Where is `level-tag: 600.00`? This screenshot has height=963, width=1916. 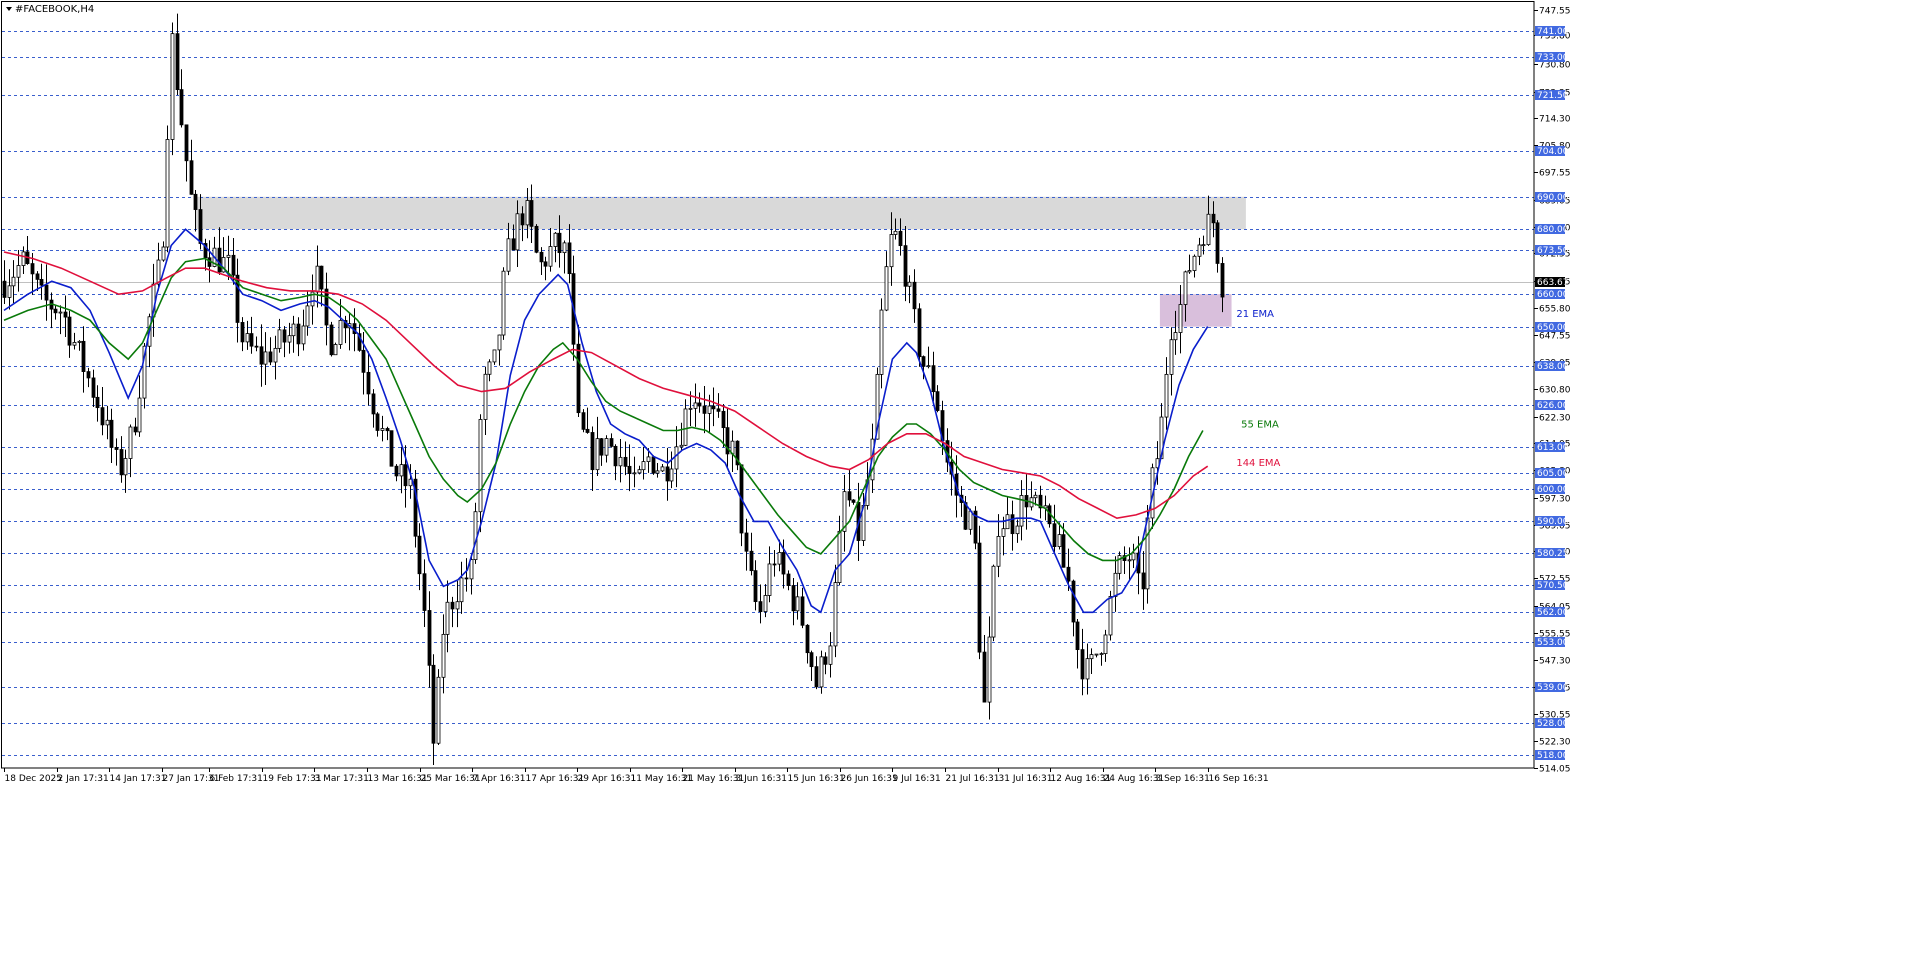 level-tag: 600.00 is located at coordinates (1552, 489).